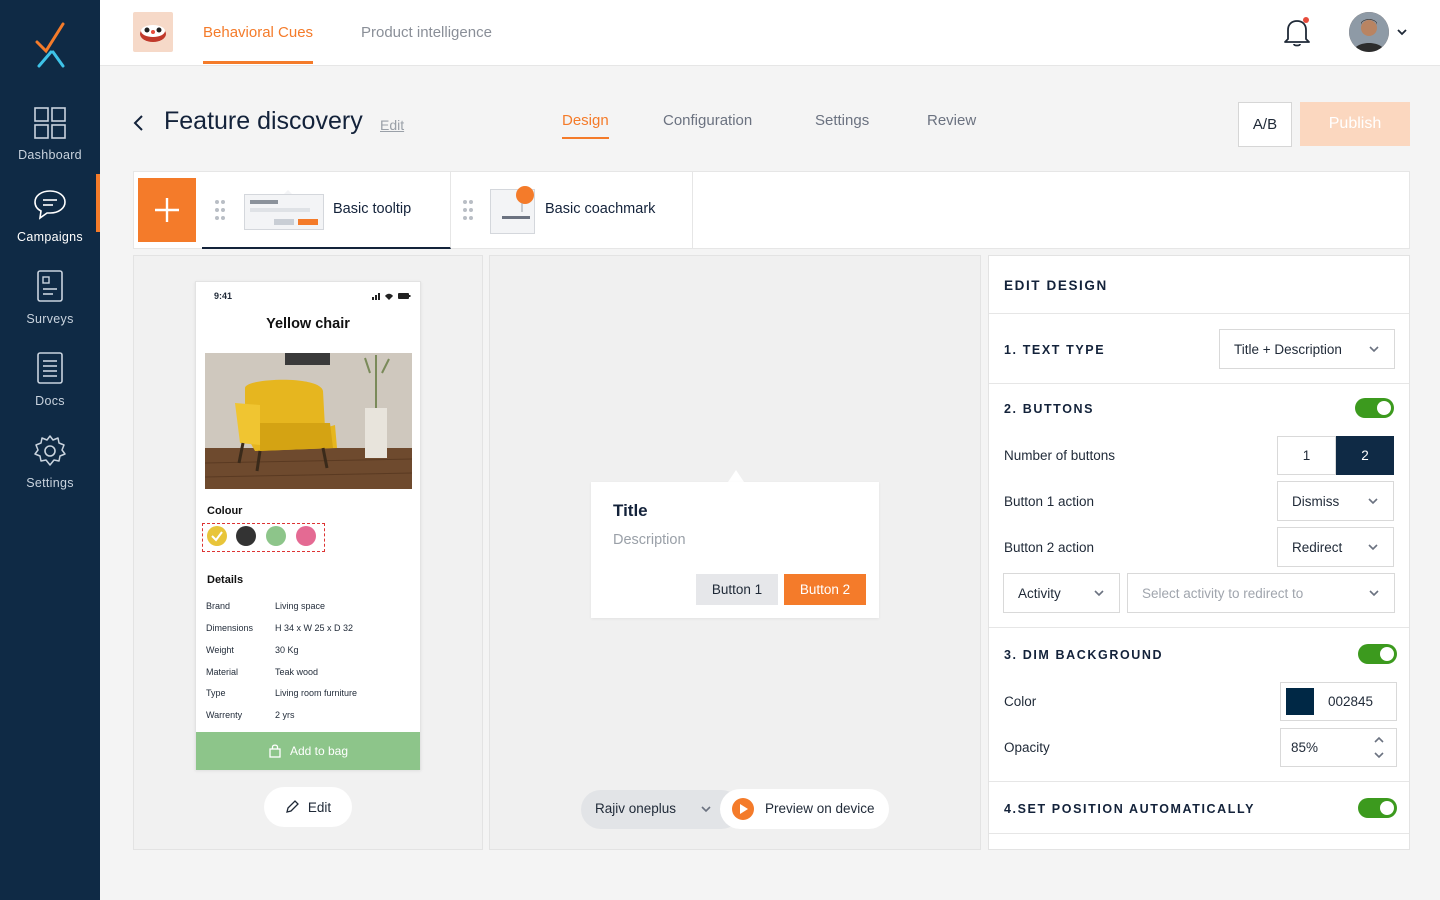  I want to click on add-template-button, so click(167, 210).